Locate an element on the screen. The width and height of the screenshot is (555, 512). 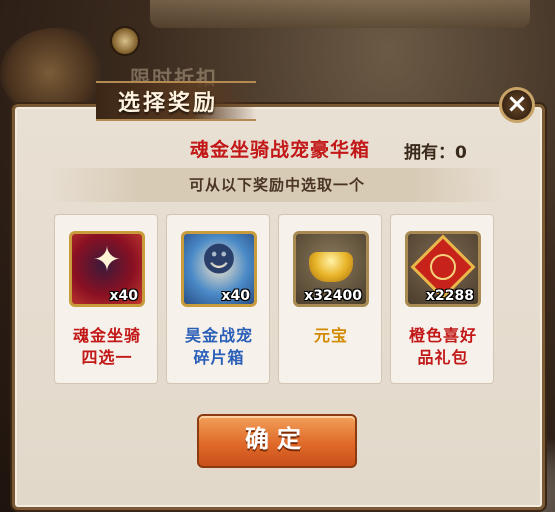
ingot-shape is located at coordinates (331, 267).